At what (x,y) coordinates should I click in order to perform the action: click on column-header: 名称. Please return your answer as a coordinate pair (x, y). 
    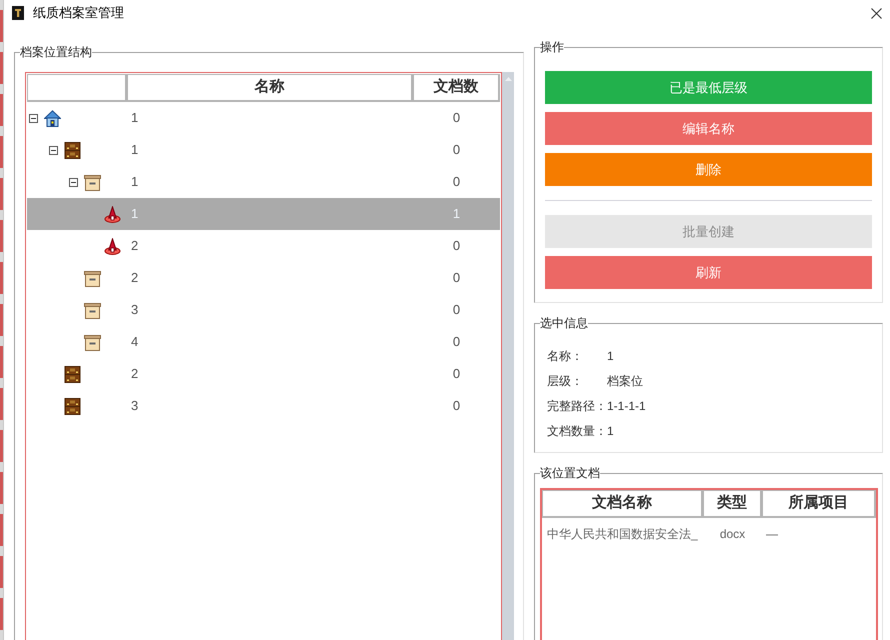
    Looking at the image, I should click on (270, 88).